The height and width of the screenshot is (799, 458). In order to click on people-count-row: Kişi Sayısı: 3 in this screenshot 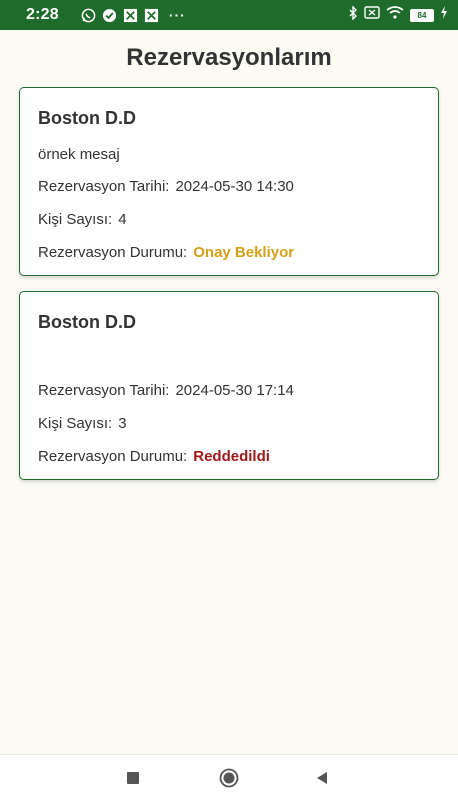, I will do `click(82, 423)`.